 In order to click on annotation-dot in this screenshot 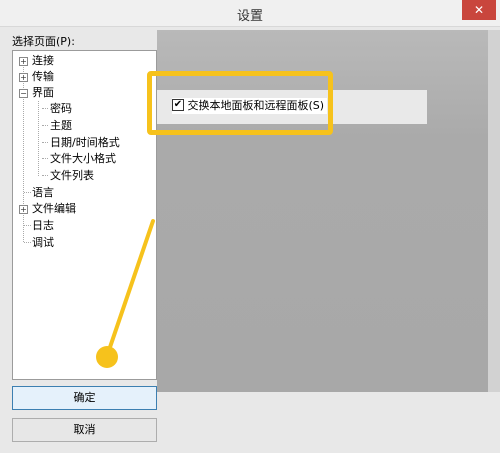, I will do `click(107, 357)`.